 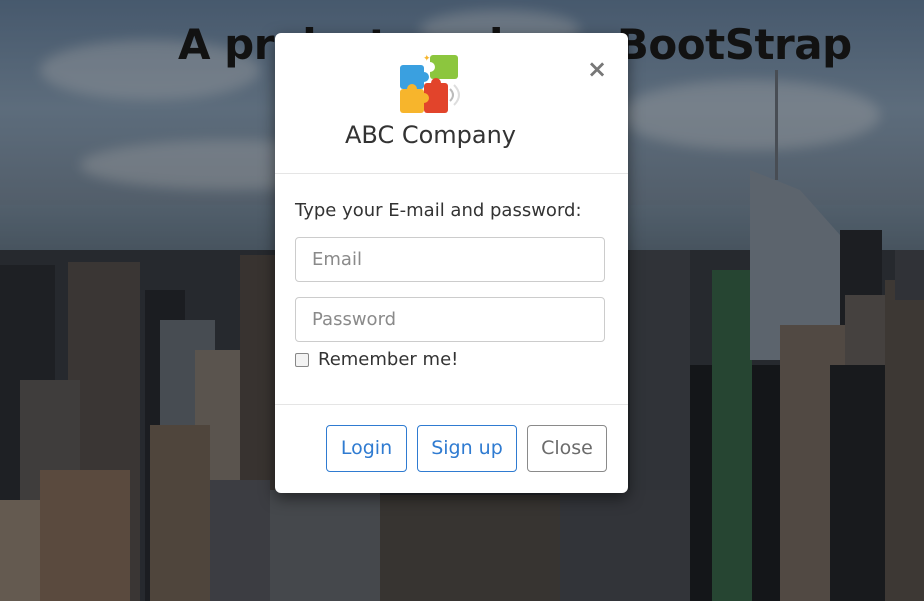 I want to click on remember-me-row: Remember me!, so click(x=376, y=359).